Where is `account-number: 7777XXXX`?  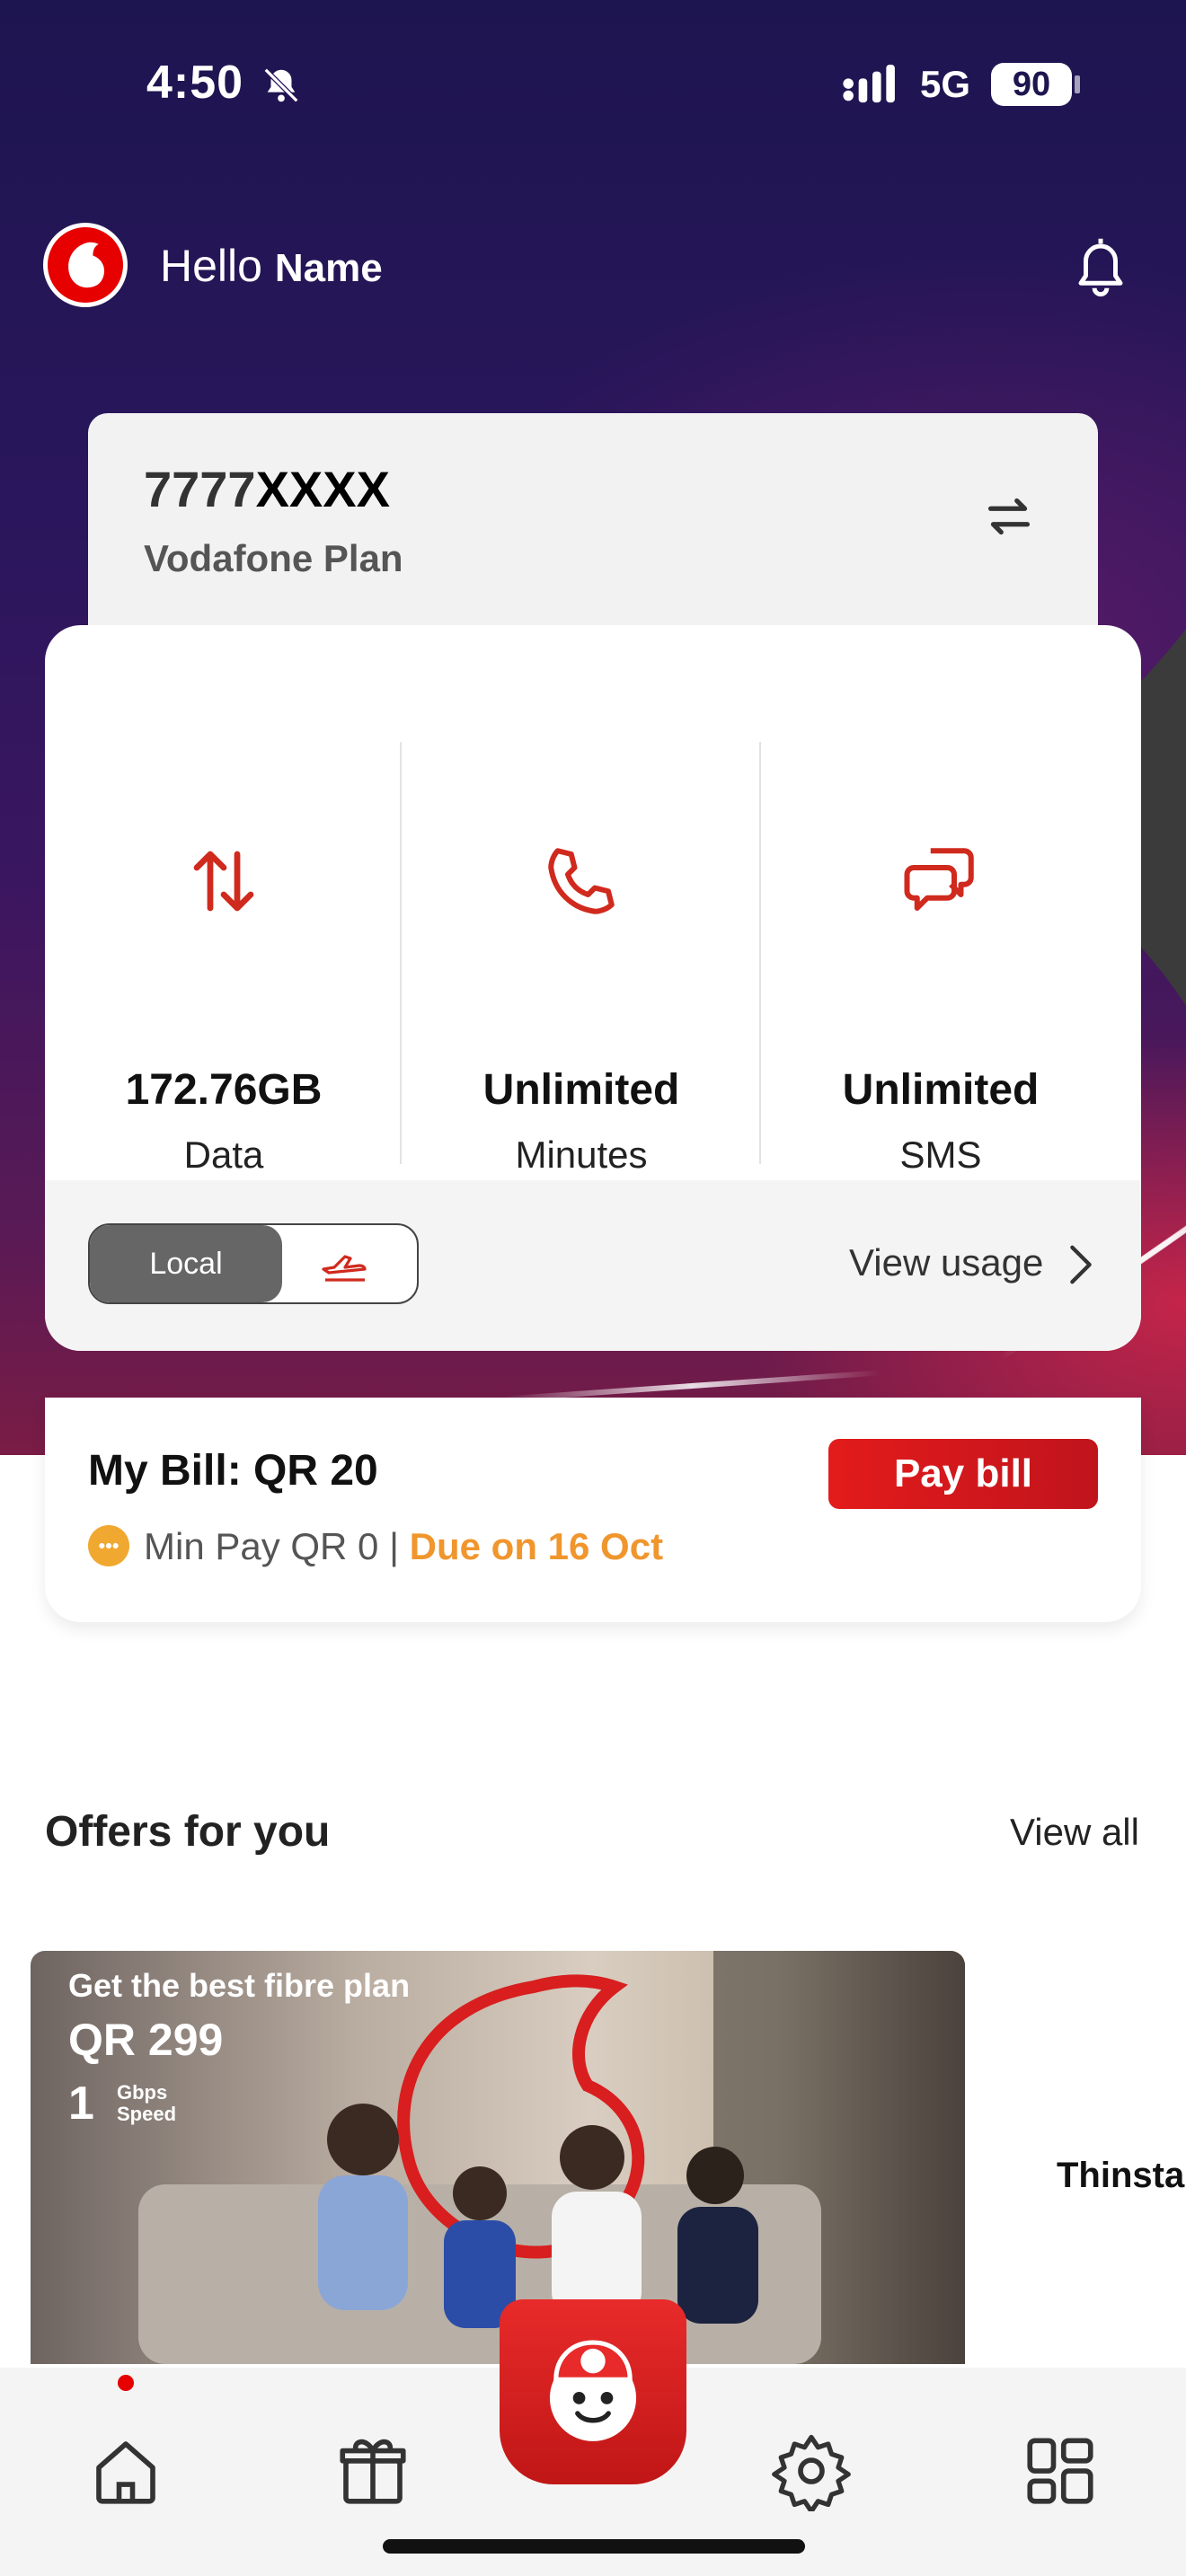 account-number: 7777XXXX is located at coordinates (267, 489).